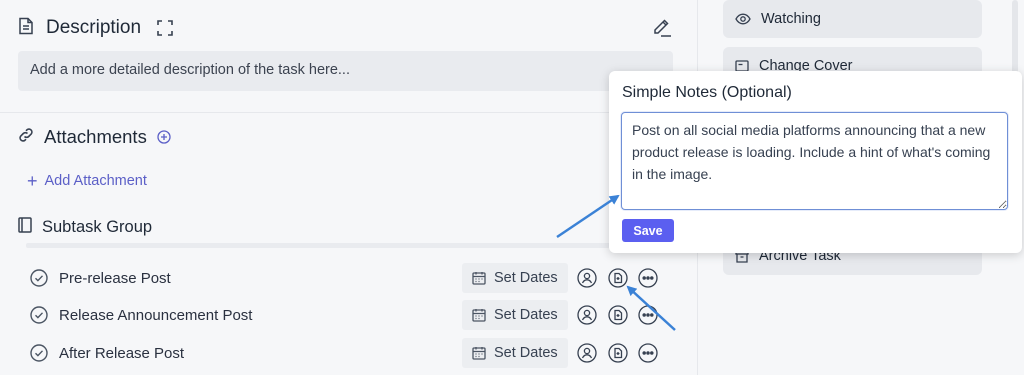 The height and width of the screenshot is (375, 1024). Describe the element at coordinates (121, 353) in the screenshot. I see `subtask-name: After Release Post` at that location.